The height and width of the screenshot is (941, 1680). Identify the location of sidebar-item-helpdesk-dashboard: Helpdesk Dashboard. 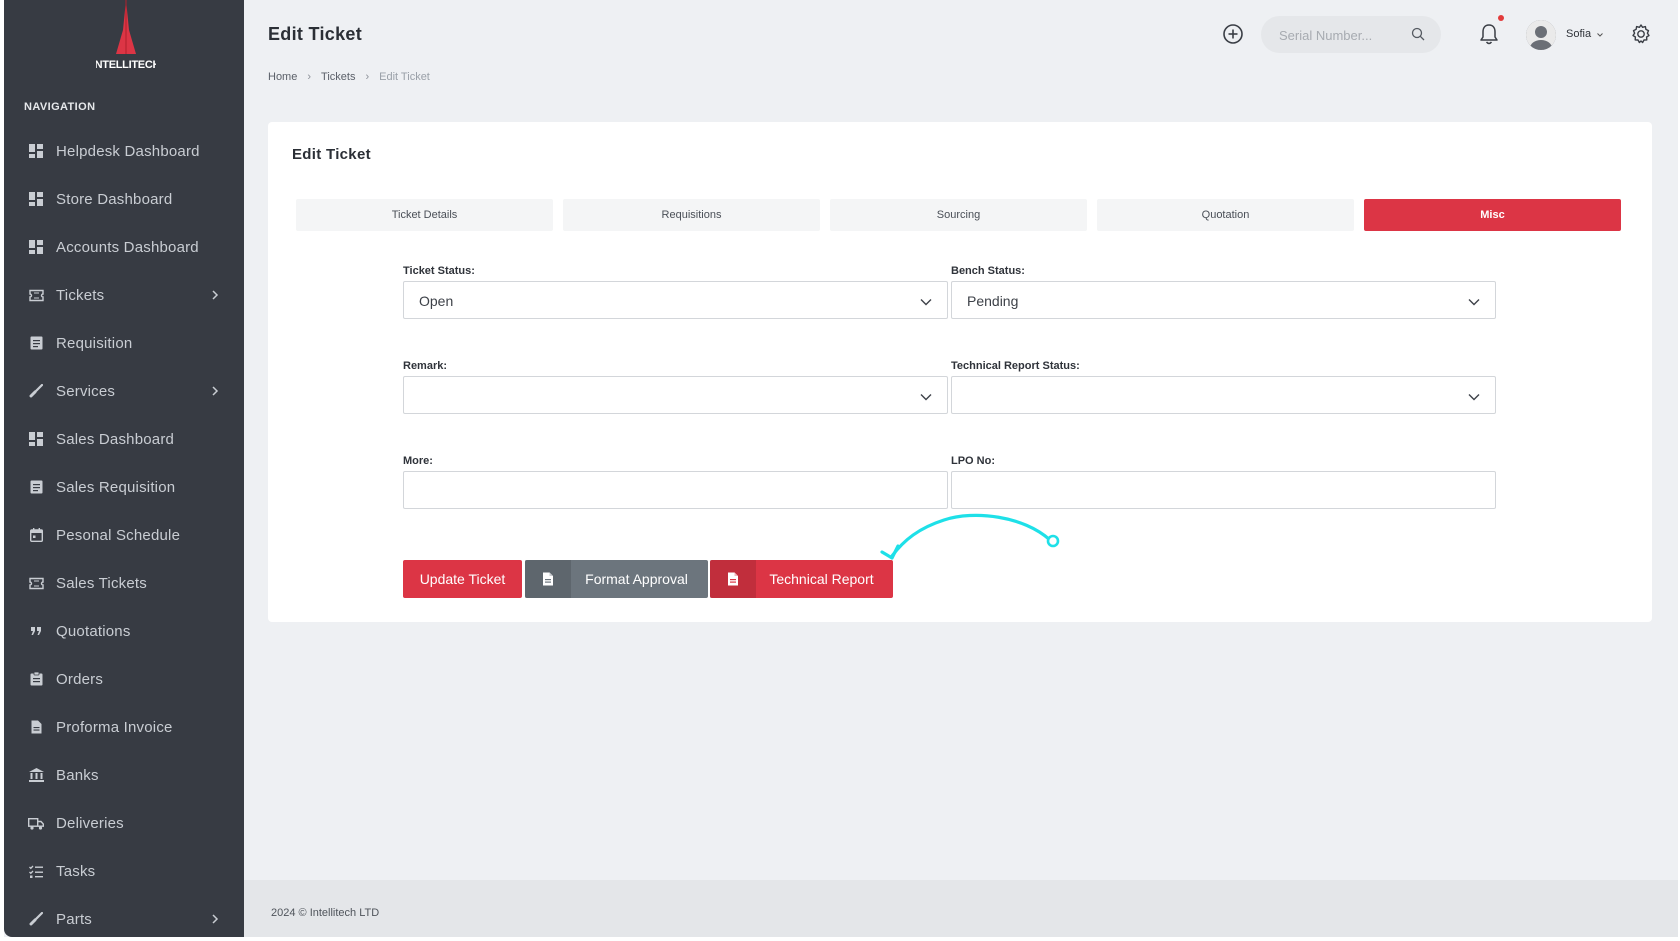
(124, 151).